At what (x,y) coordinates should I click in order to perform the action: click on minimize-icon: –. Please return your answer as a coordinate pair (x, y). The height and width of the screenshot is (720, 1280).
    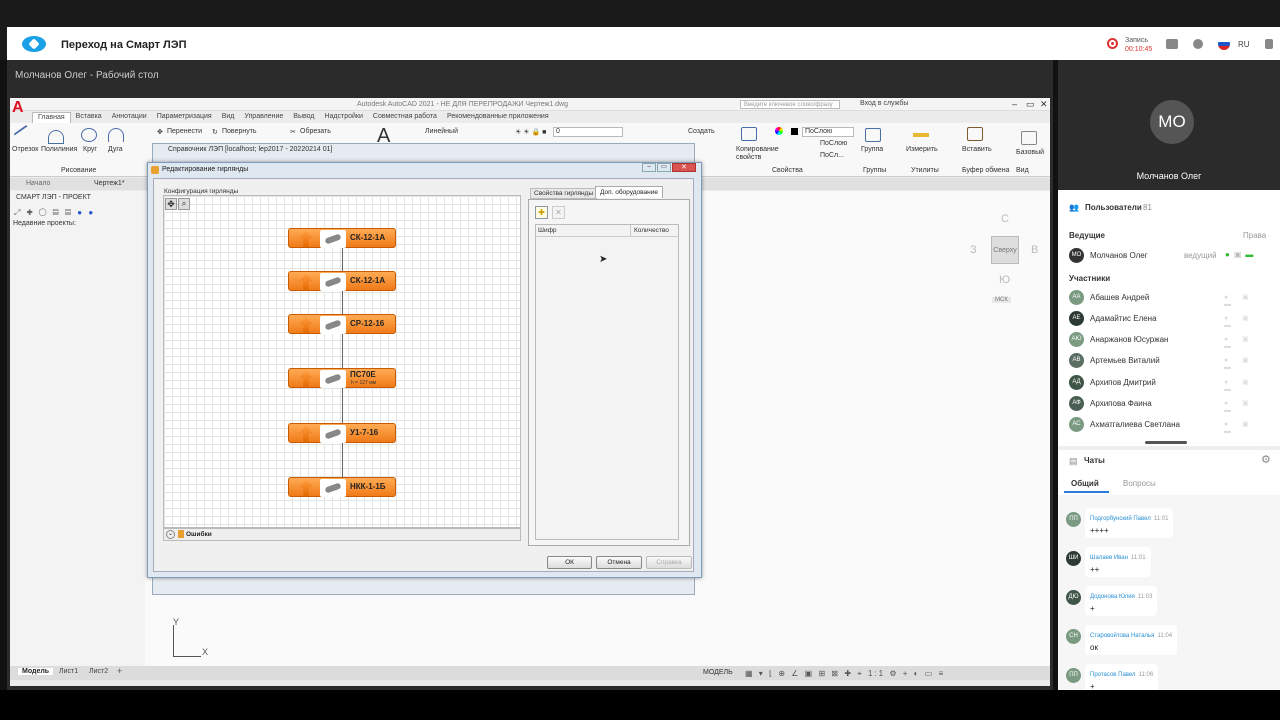
    Looking at the image, I should click on (1014, 104).